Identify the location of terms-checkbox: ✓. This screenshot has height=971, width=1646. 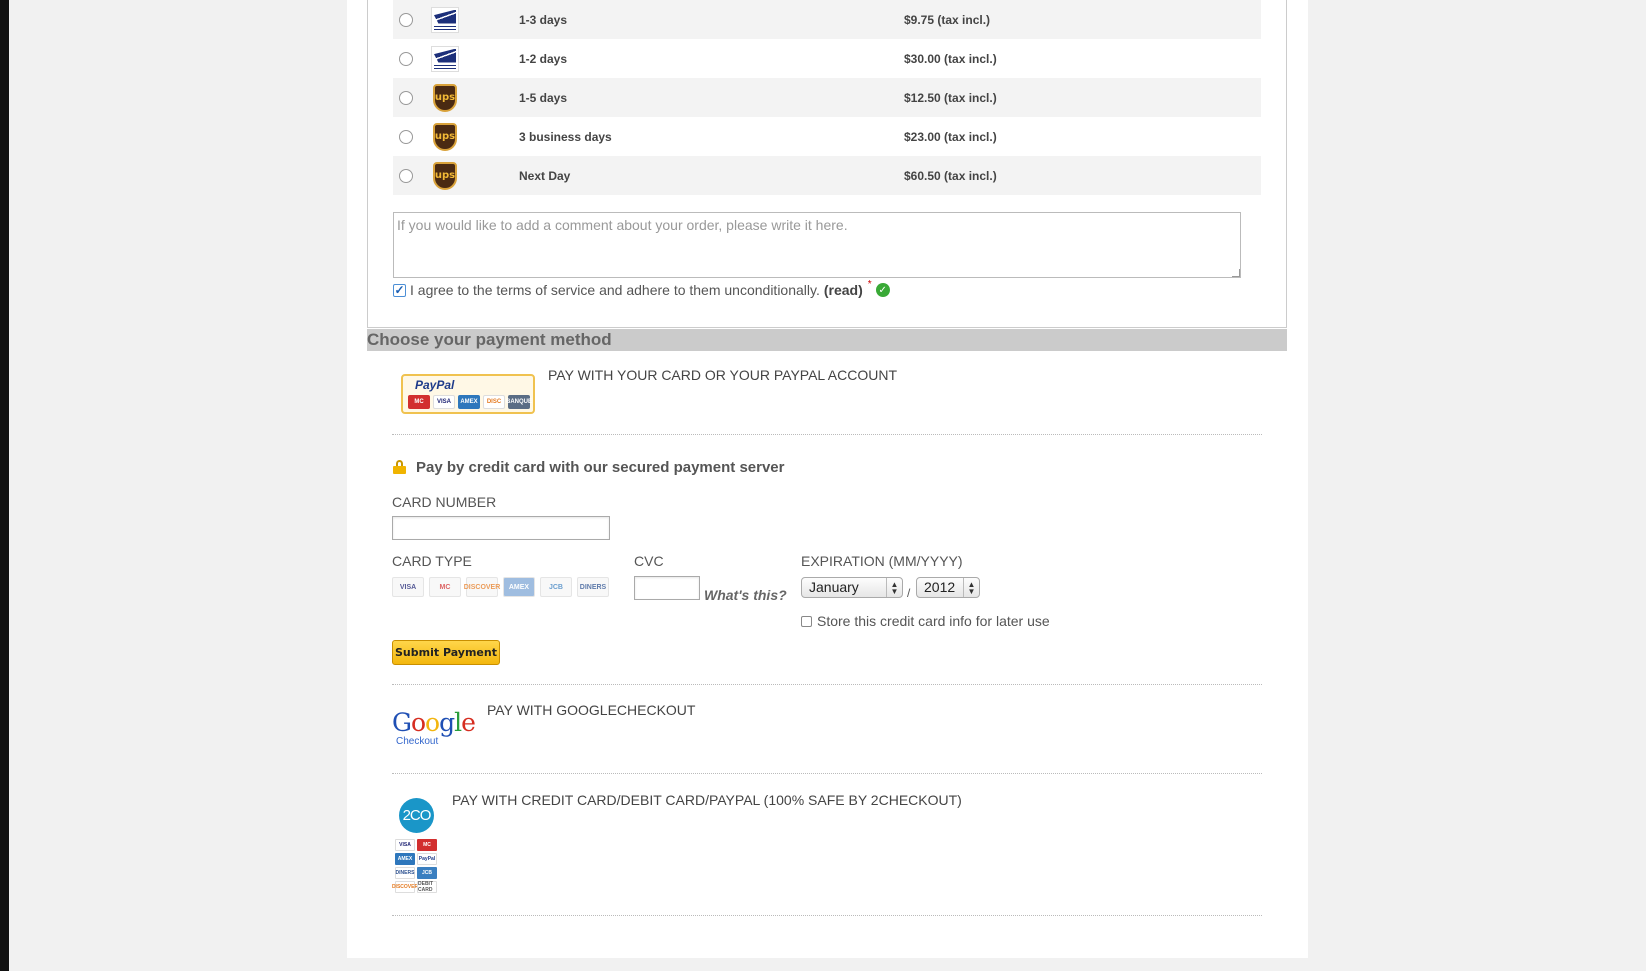
(399, 290).